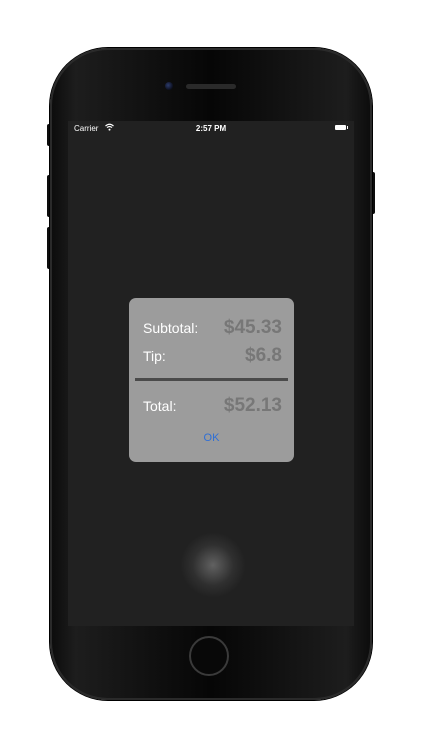  I want to click on total-value: $52.13, so click(252, 405).